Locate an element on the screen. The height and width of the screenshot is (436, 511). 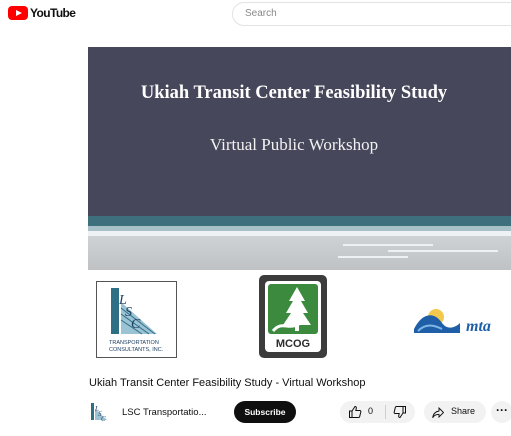
subscribe-button: Subscribe is located at coordinates (265, 412).